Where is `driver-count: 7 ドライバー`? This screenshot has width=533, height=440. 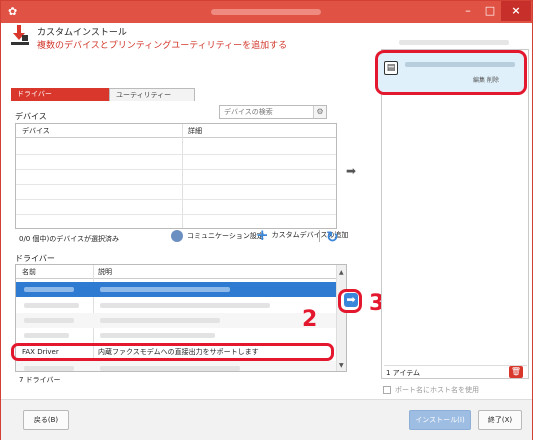 driver-count: 7 ドライバー is located at coordinates (40, 380).